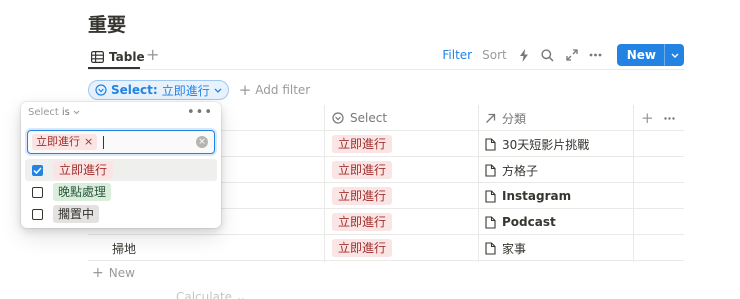 The width and height of the screenshot is (740, 299). I want to click on table-row: 掃地 立即進行 家事, so click(386, 248).